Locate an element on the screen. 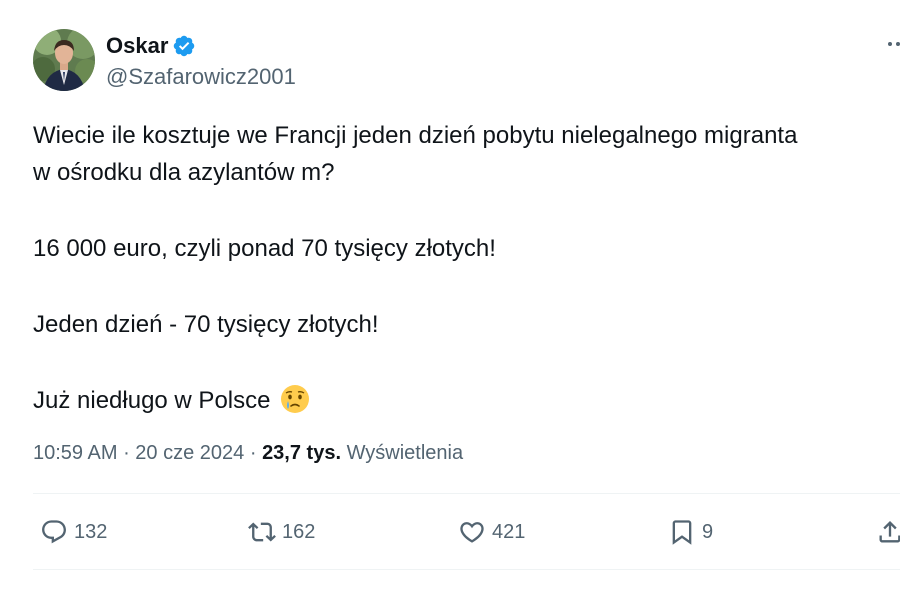 The width and height of the screenshot is (900, 591). tweet-text-line: Jeden dzień - 70 tysięcy złotych! is located at coordinates (206, 324).